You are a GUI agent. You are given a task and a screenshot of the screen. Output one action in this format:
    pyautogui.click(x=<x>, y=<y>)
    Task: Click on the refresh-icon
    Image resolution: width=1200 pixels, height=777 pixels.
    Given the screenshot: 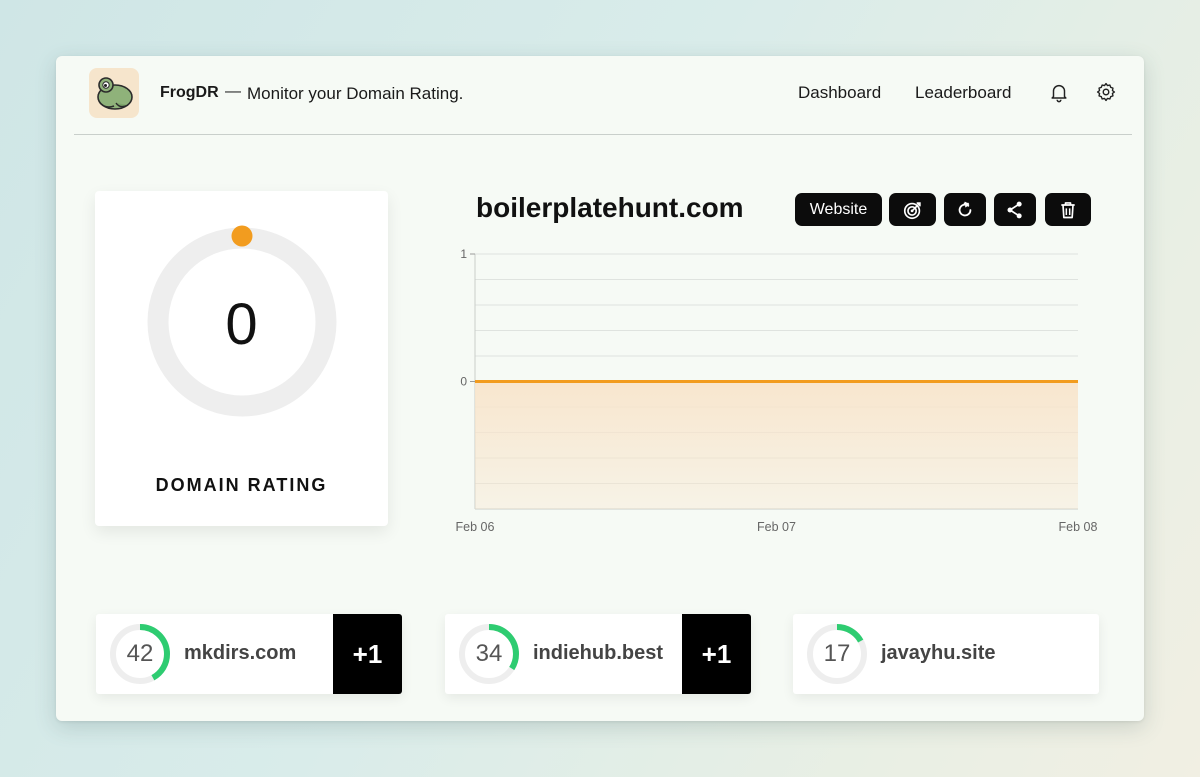 What is the action you would take?
    pyautogui.click(x=965, y=208)
    